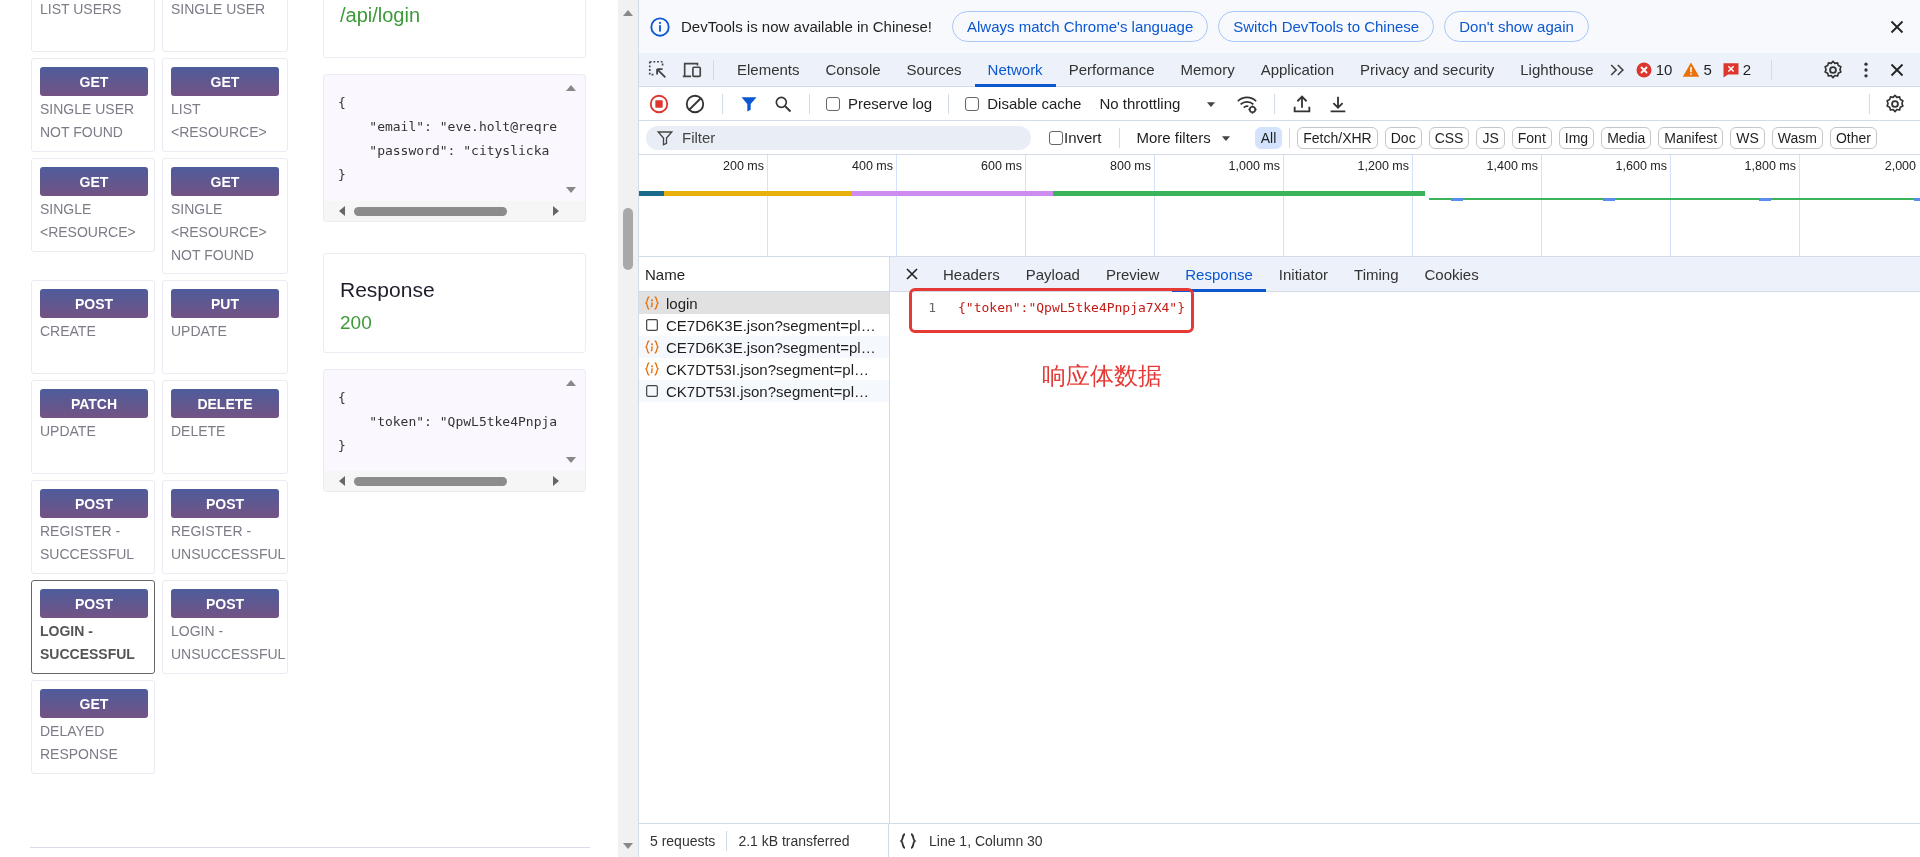 The height and width of the screenshot is (857, 1920). What do you see at coordinates (225, 327) in the screenshot?
I see `endpoint-card: PUT UPDATE` at bounding box center [225, 327].